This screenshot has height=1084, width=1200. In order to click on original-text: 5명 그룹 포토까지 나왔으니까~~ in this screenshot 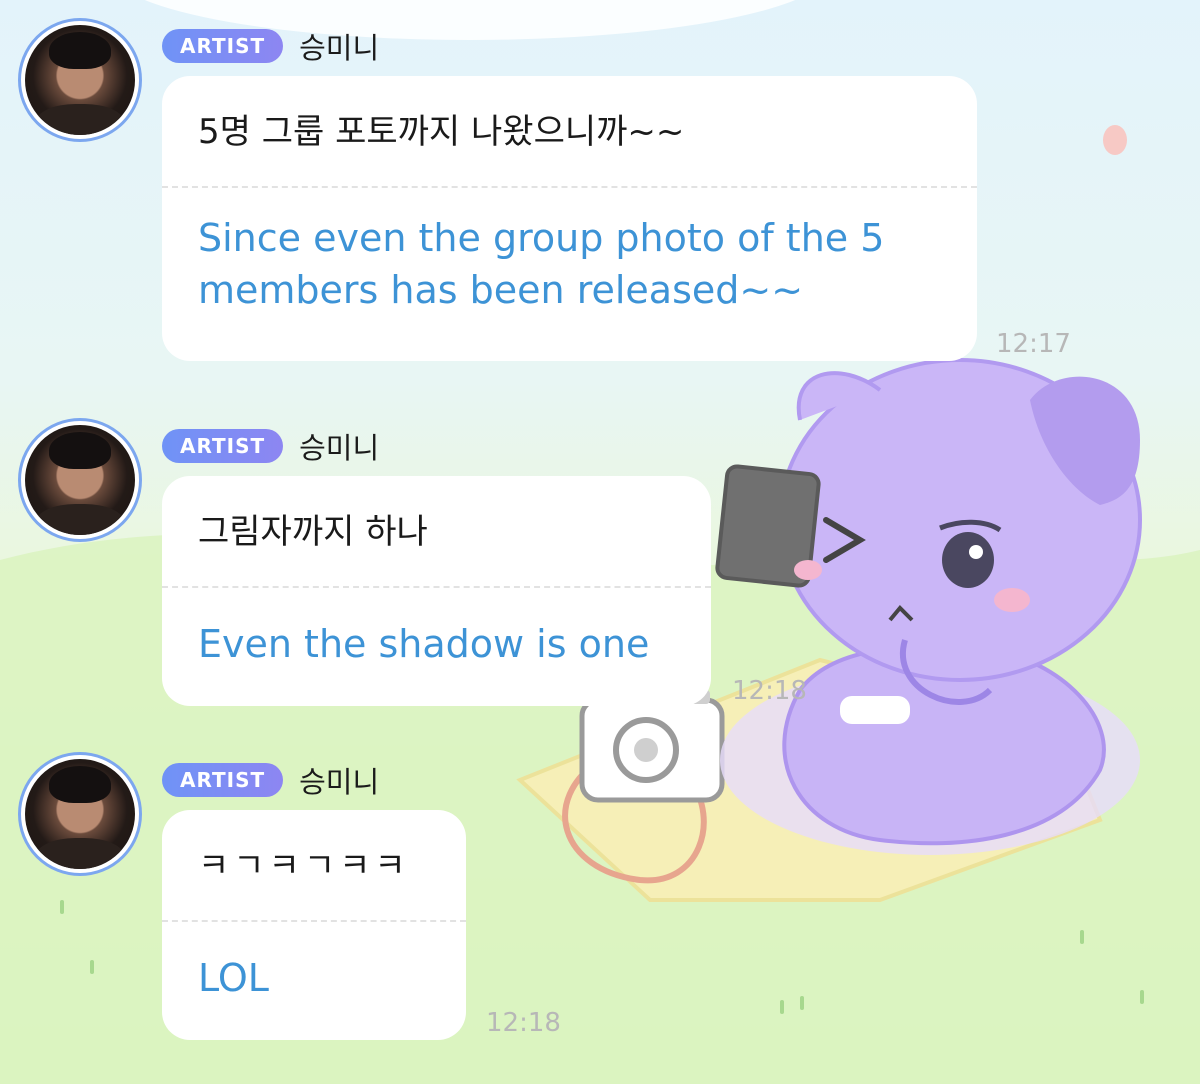, I will do `click(441, 132)`.